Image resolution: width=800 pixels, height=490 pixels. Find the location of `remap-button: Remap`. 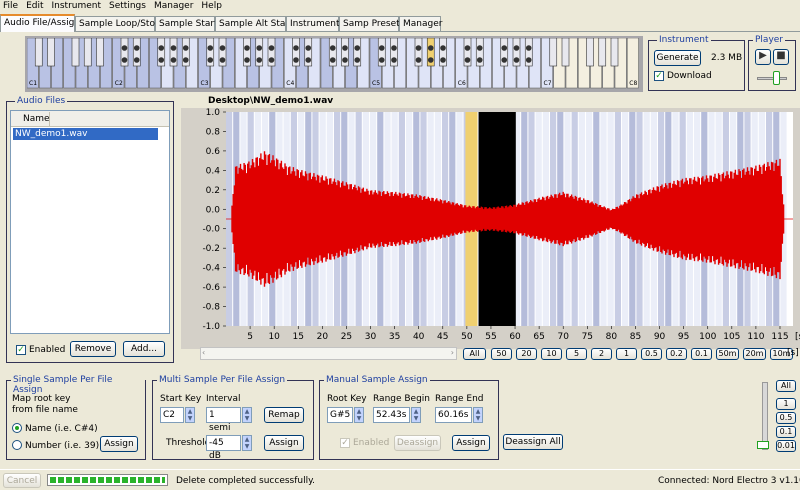

remap-button: Remap is located at coordinates (284, 415).